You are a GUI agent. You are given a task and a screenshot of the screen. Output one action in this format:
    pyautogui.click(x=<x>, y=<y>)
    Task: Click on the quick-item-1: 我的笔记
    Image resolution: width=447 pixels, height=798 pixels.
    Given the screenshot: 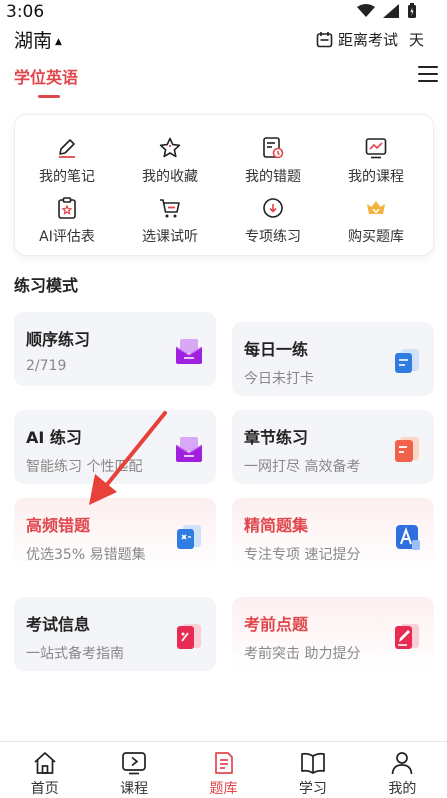 What is the action you would take?
    pyautogui.click(x=67, y=160)
    